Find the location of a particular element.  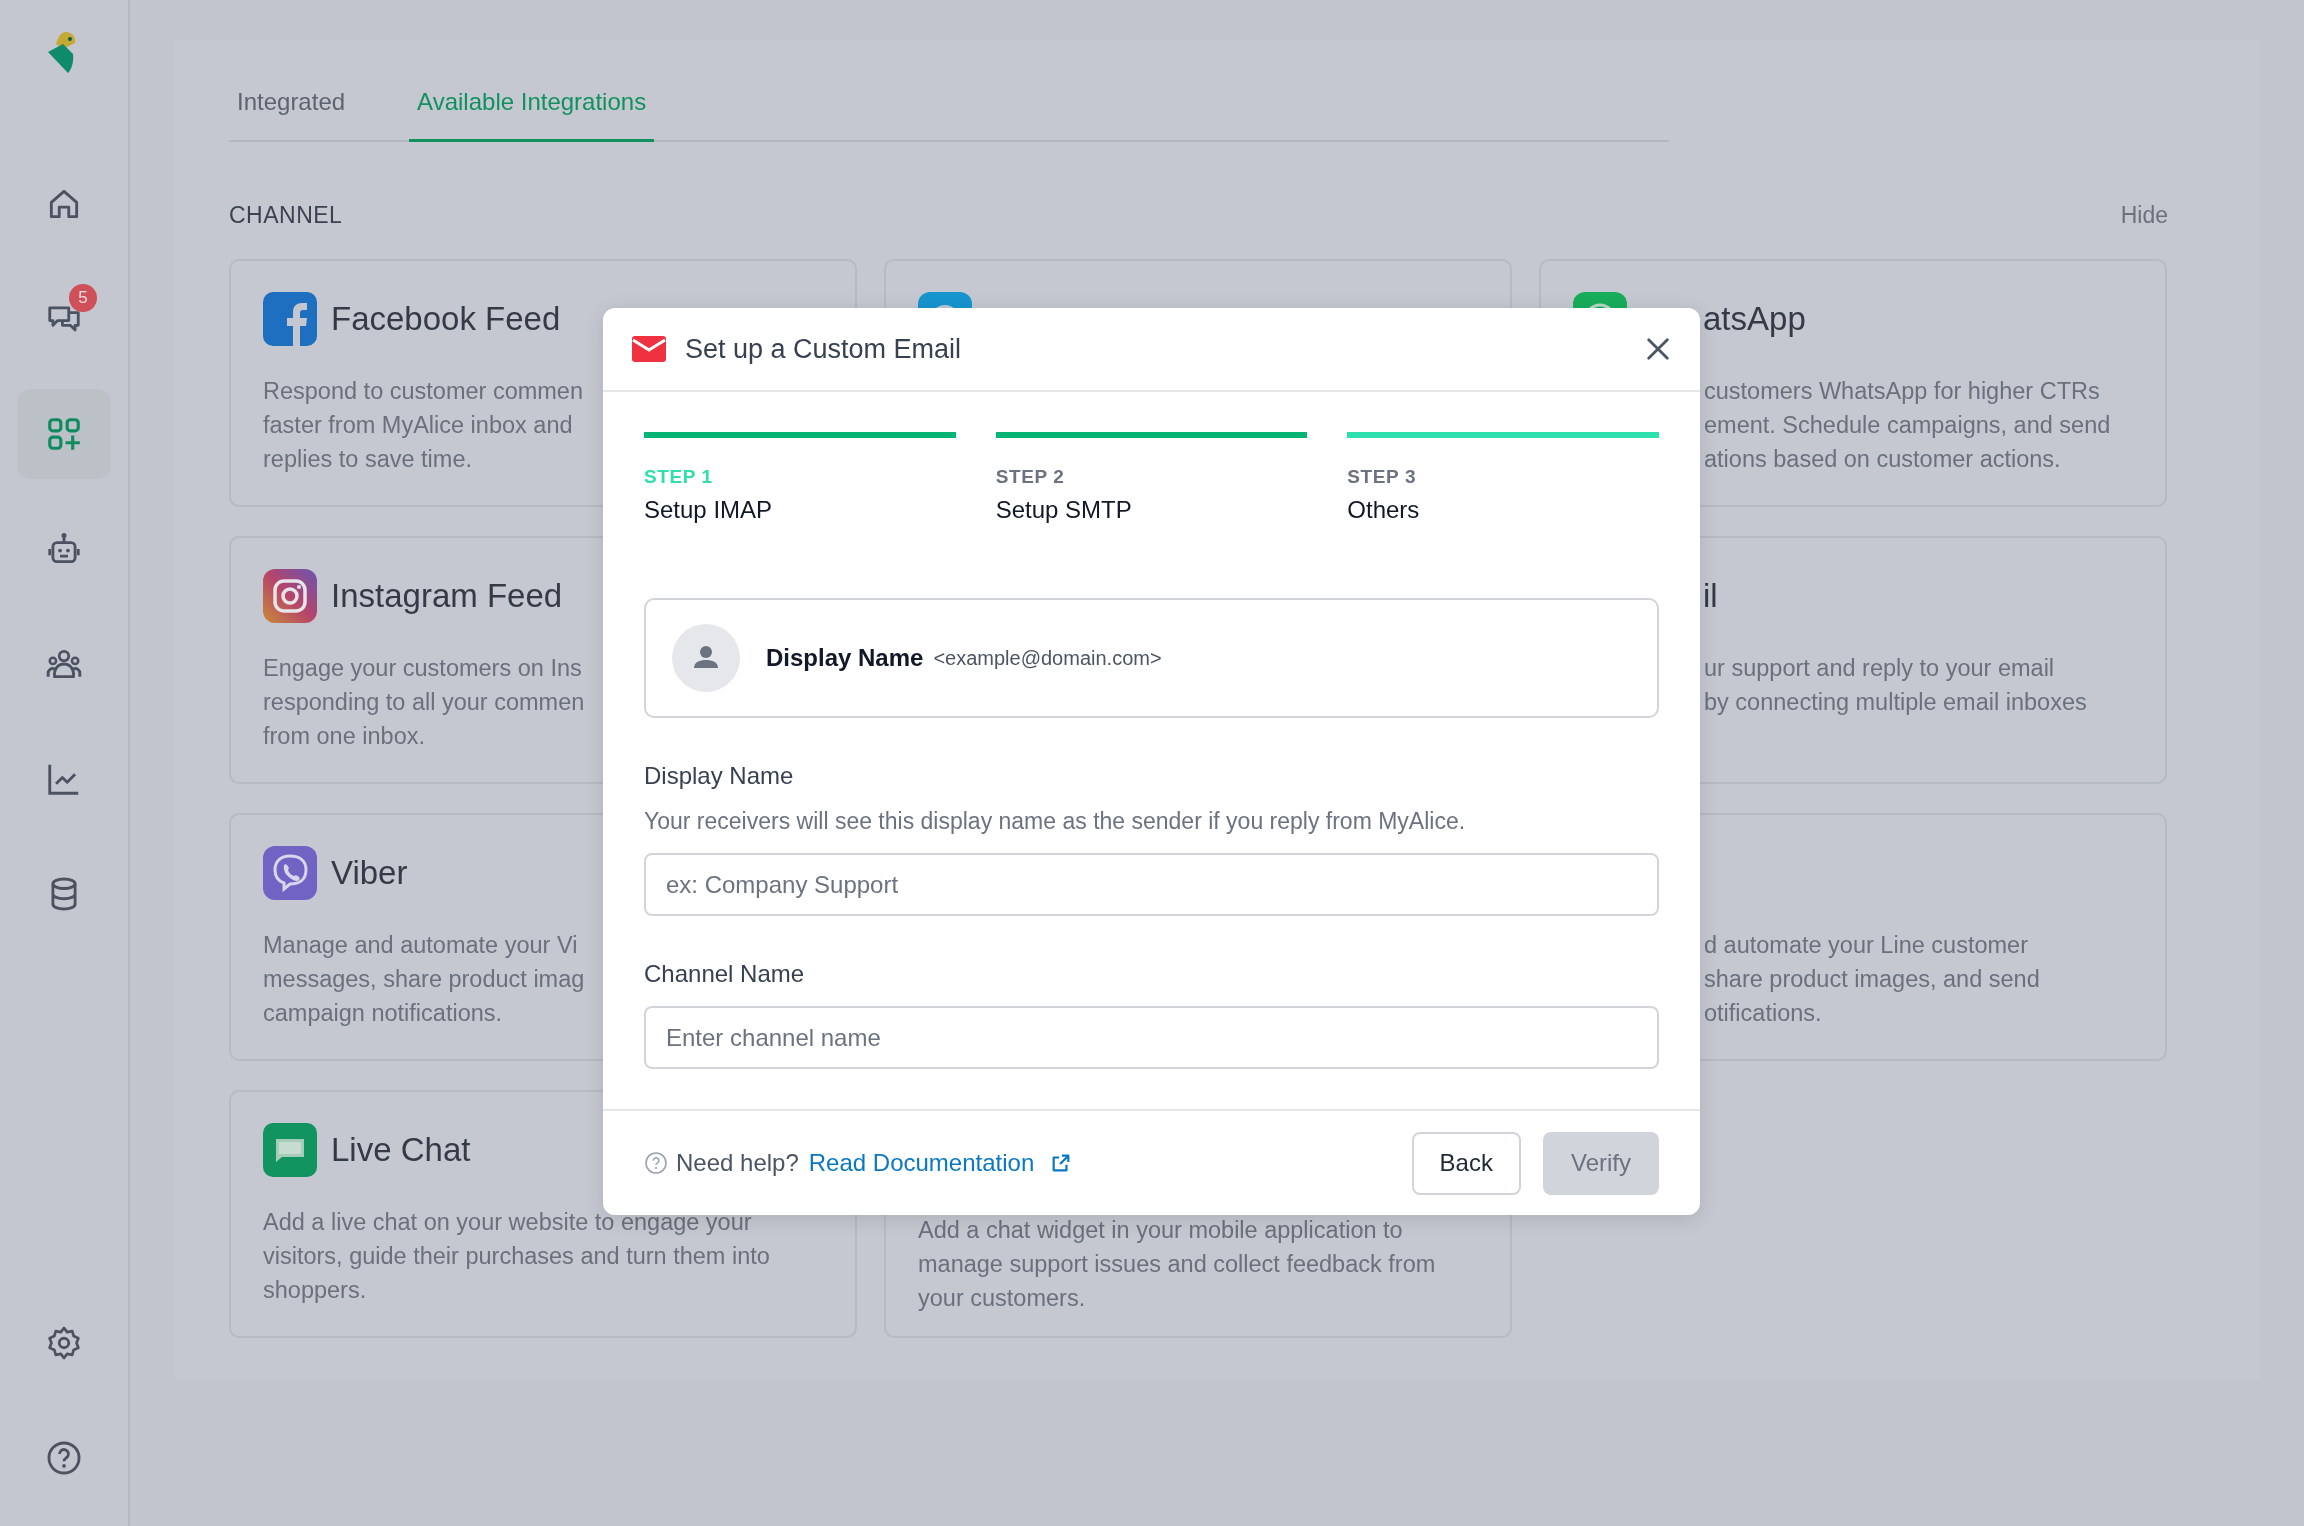

chat-message-icon is located at coordinates (290, 1150).